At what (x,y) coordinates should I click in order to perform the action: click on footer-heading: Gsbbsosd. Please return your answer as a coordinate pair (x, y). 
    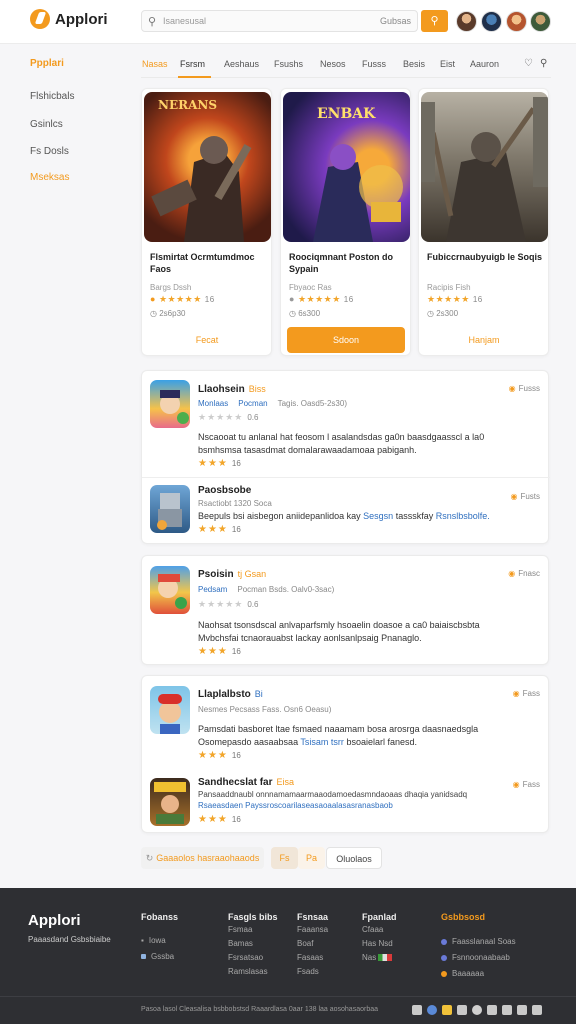
    Looking at the image, I should click on (463, 917).